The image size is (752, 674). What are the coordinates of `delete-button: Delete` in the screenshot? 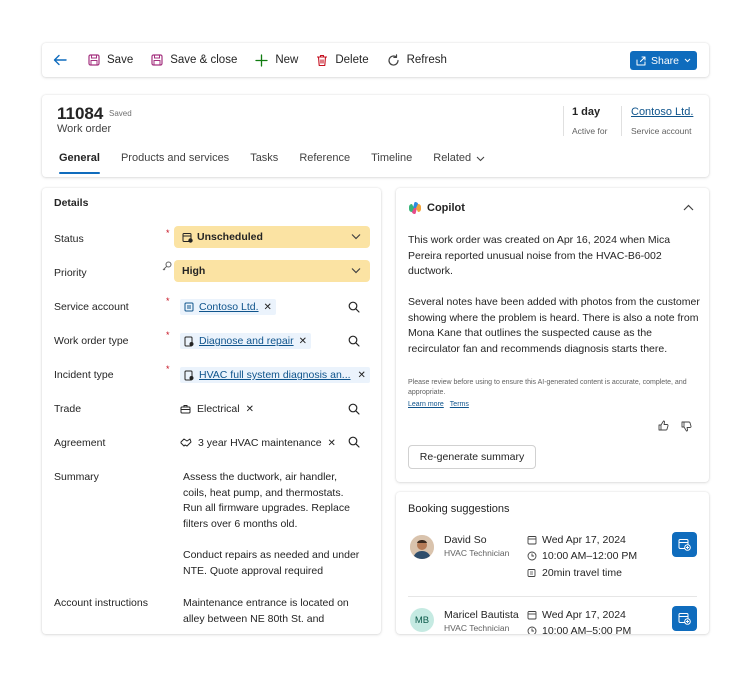 It's located at (342, 60).